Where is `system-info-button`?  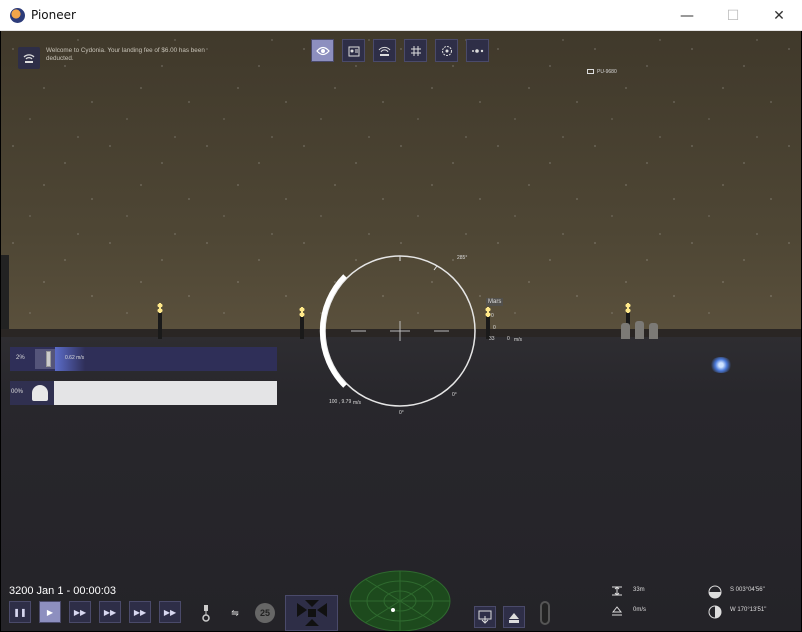 system-info-button is located at coordinates (477, 50).